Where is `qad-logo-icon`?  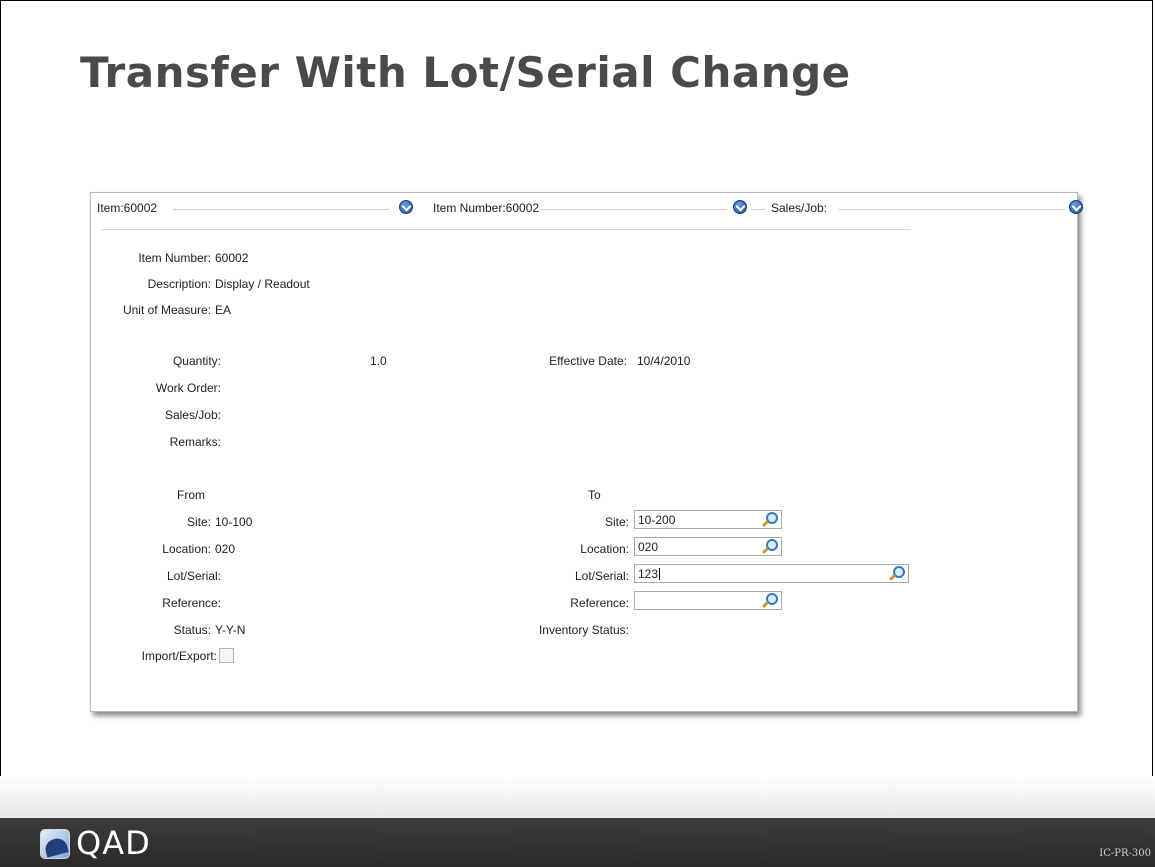
qad-logo-icon is located at coordinates (55, 844).